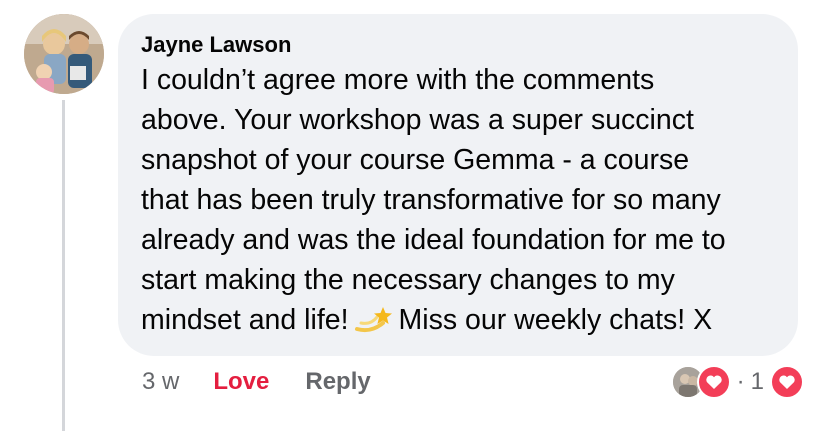 This screenshot has width=822, height=431. Describe the element at coordinates (241, 382) in the screenshot. I see `love-button: Love` at that location.